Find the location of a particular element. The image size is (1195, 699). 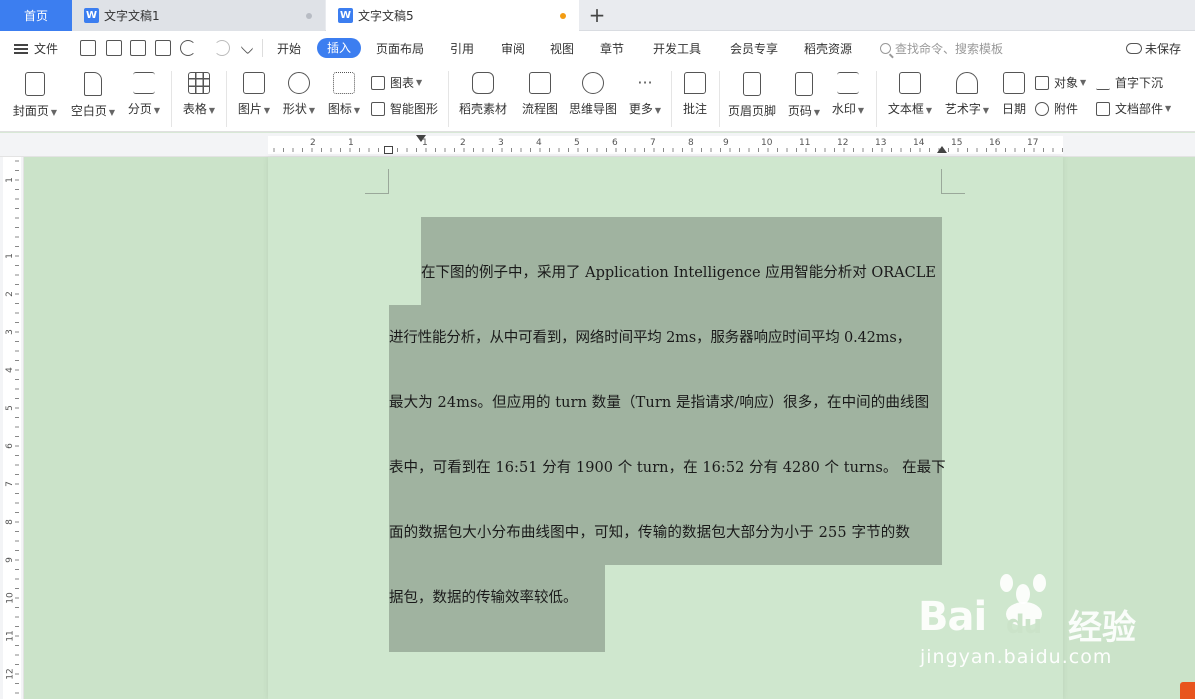

picture-button: 图片 ▼ is located at coordinates (254, 91).